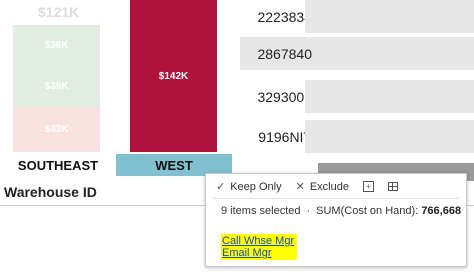 This screenshot has height=277, width=474. What do you see at coordinates (441, 211) in the screenshot?
I see `sum-value: 766,668` at bounding box center [441, 211].